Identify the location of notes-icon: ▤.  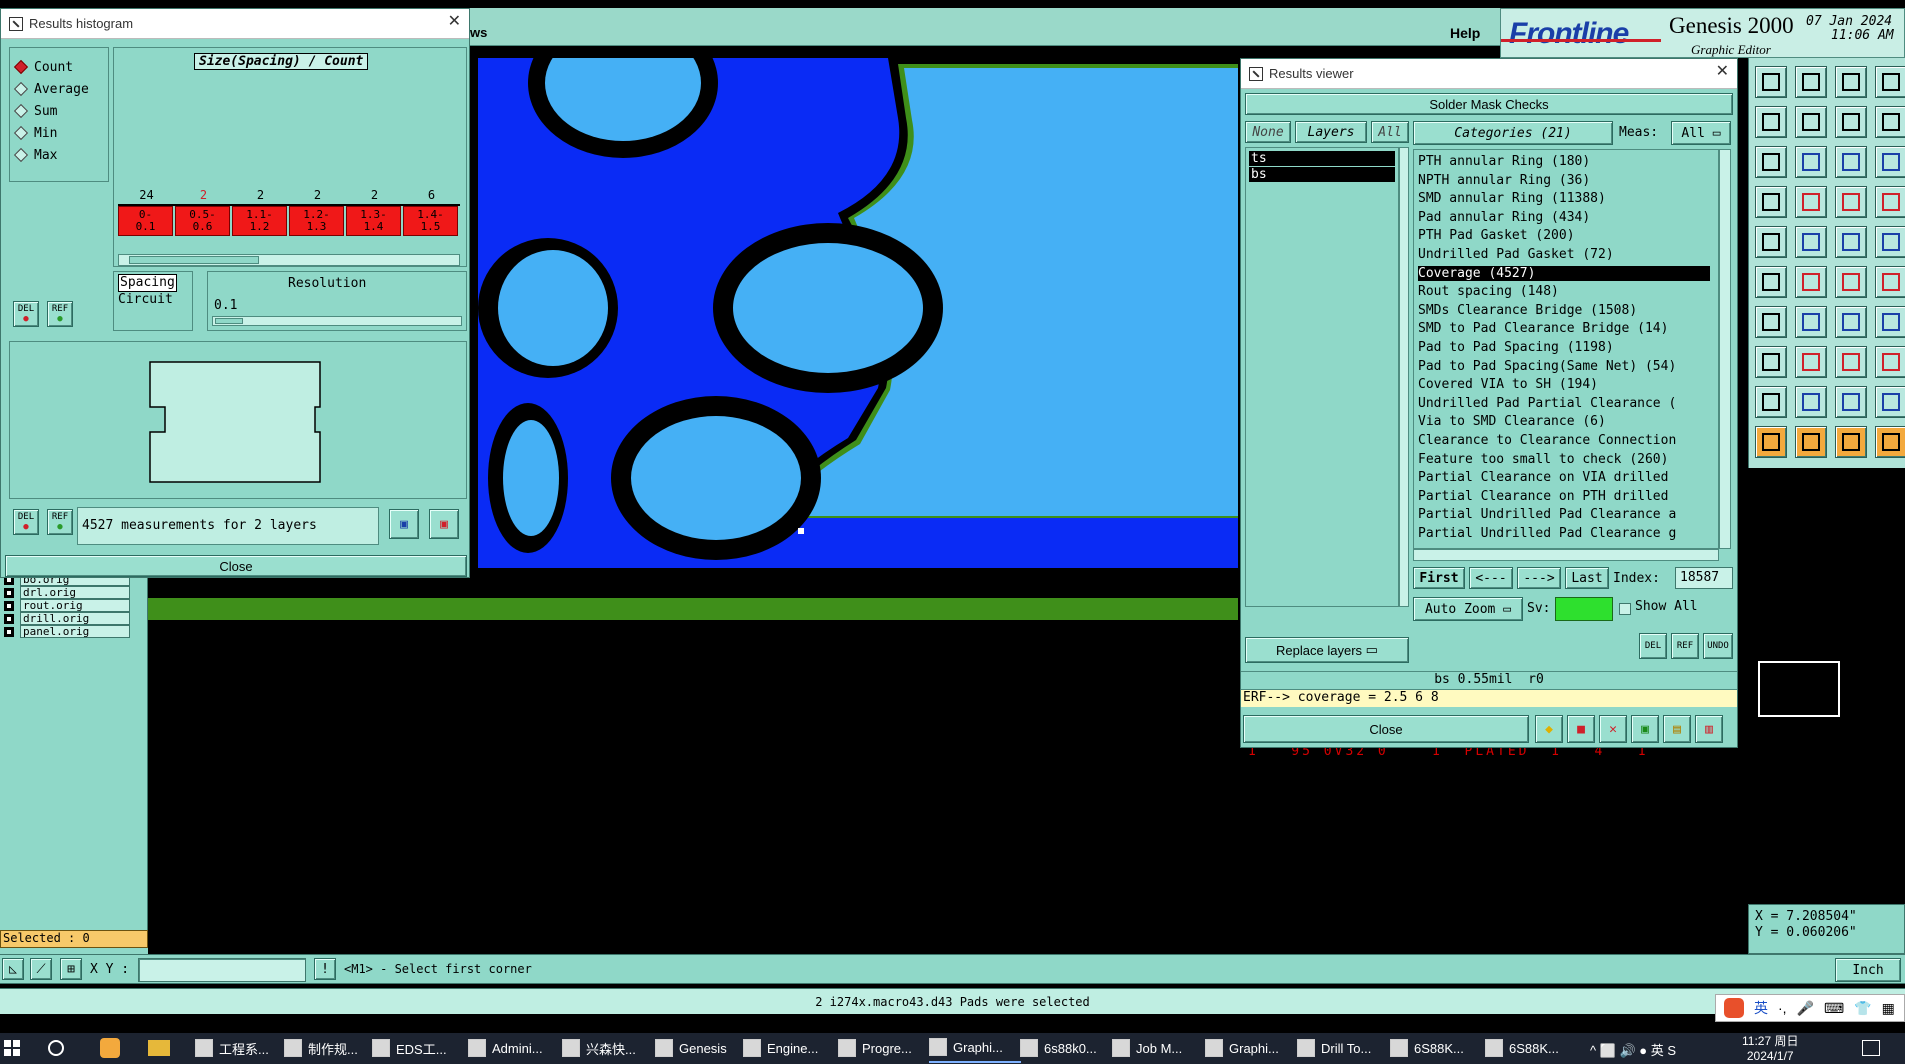
(1677, 729).